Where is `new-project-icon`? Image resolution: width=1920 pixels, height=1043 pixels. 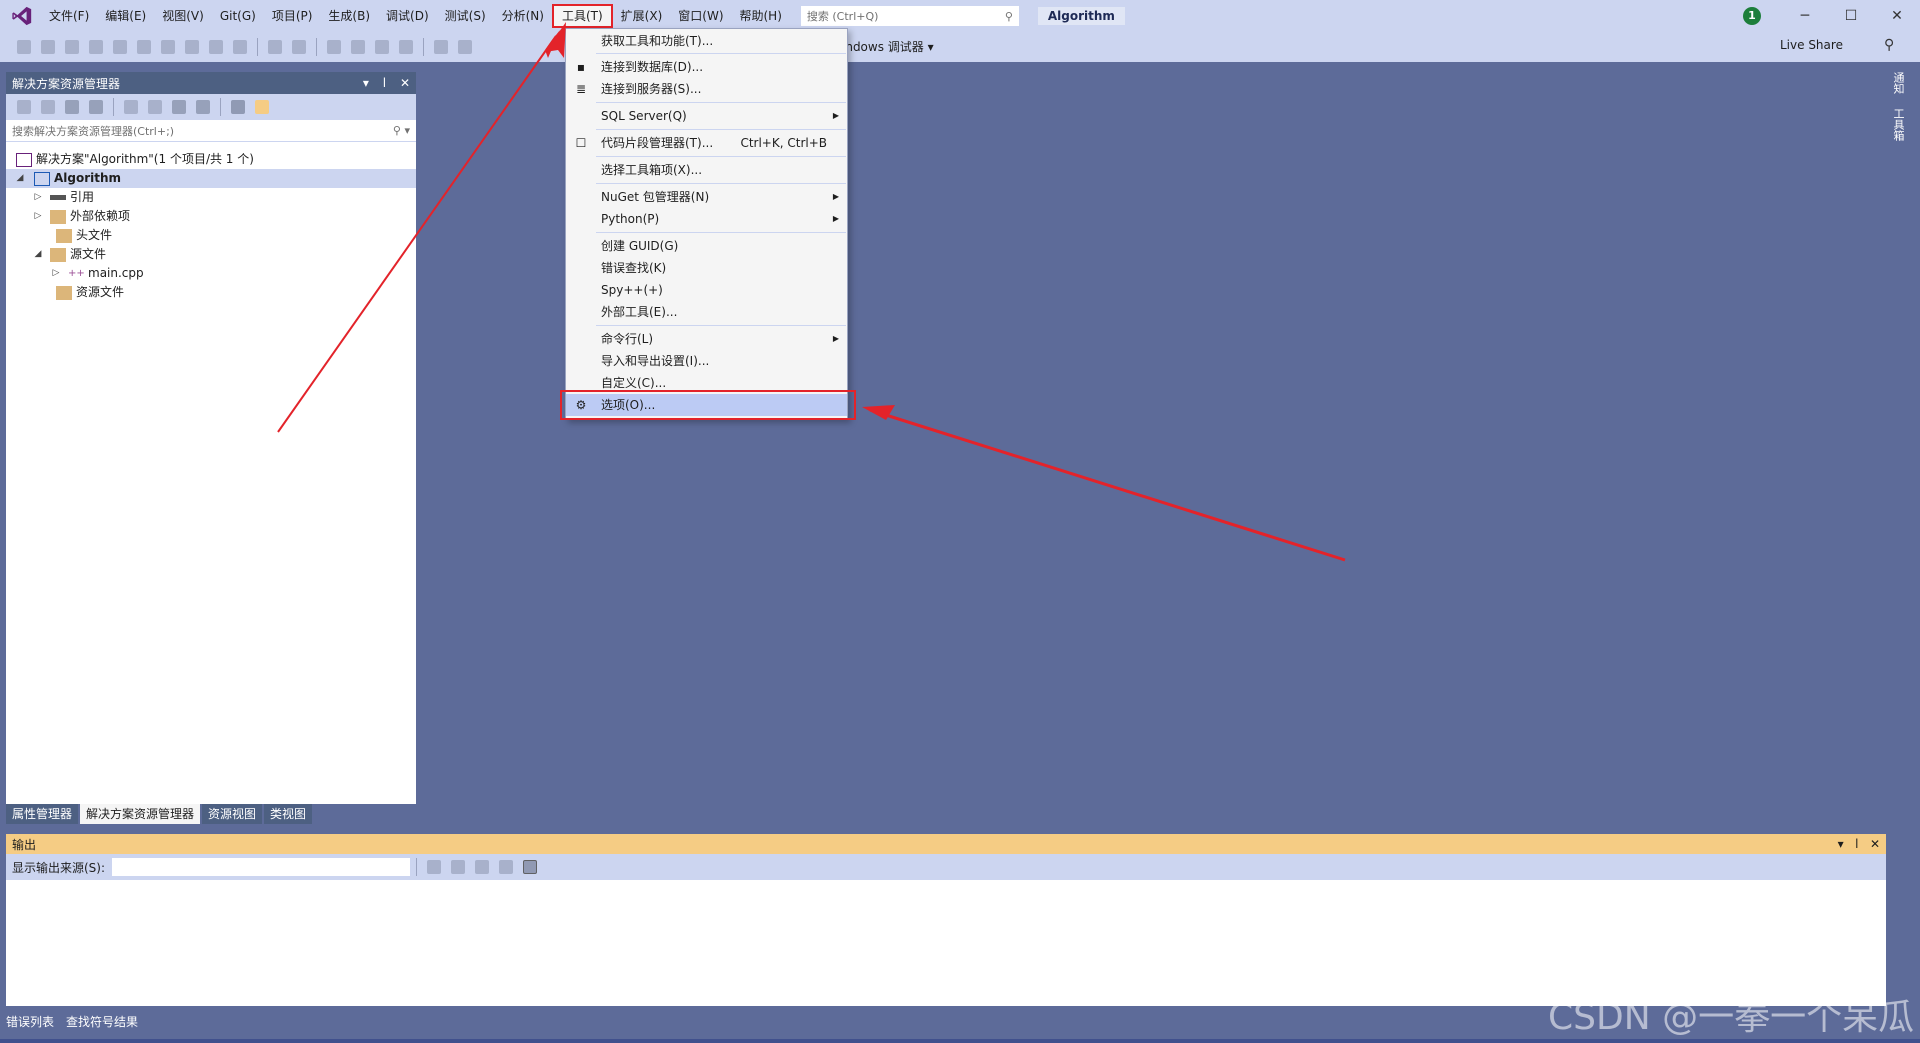
new-project-icon is located at coordinates (334, 47).